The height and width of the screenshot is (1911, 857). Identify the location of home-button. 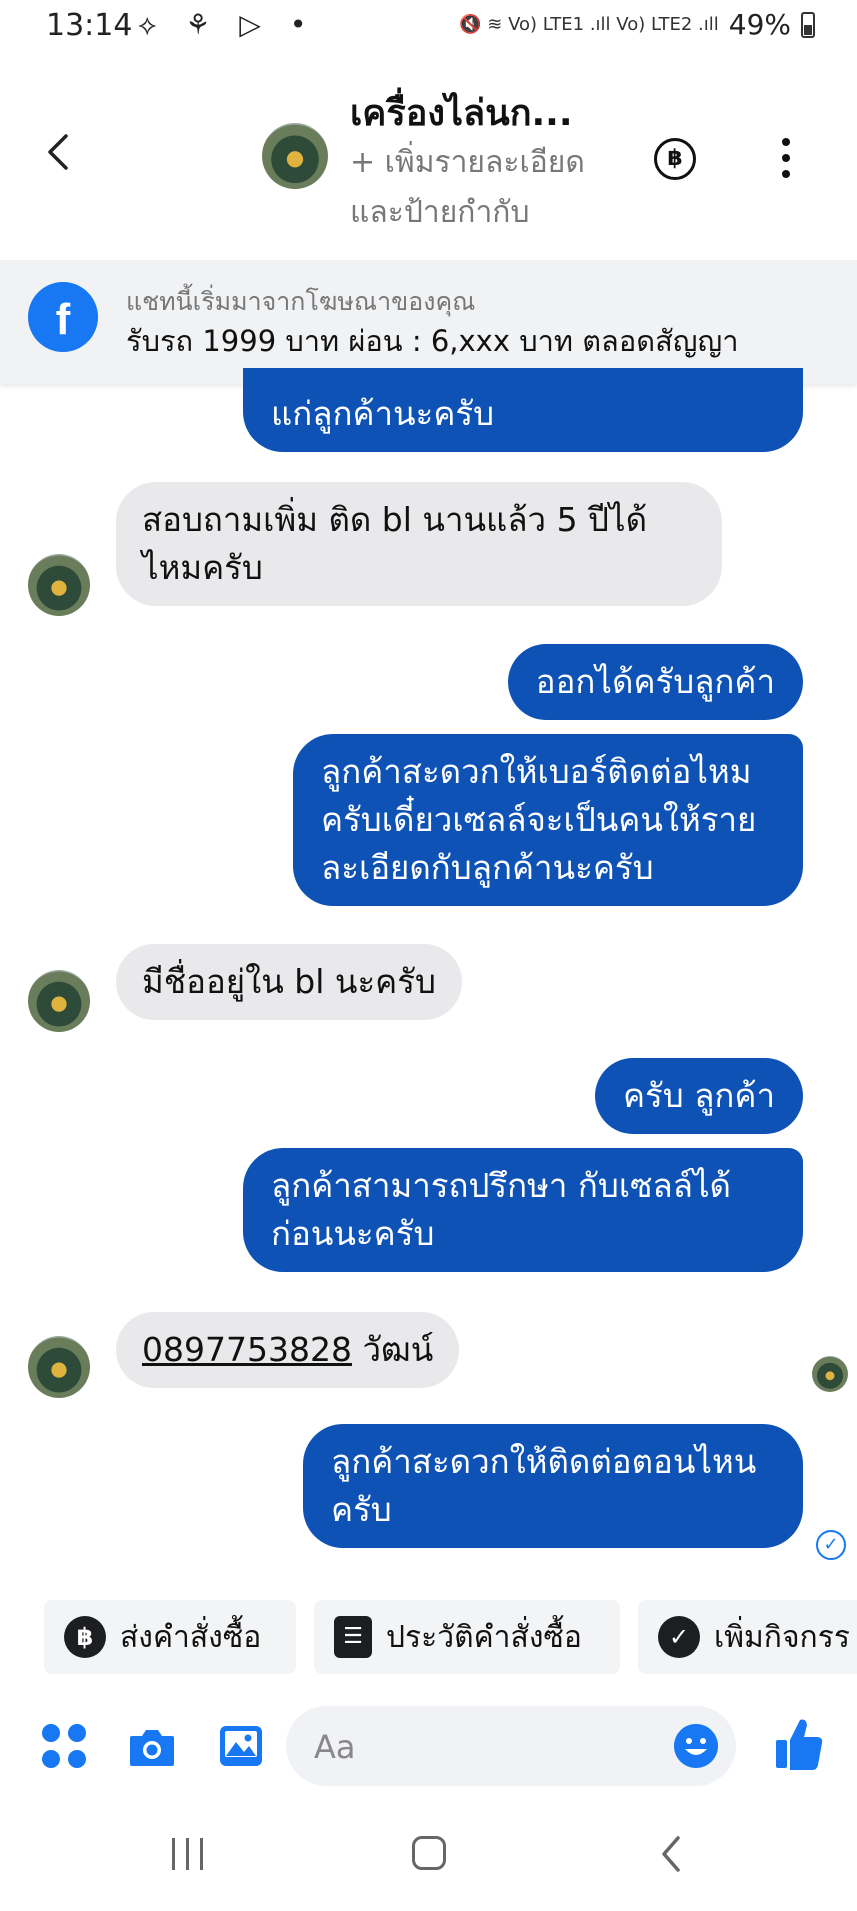
(429, 1853).